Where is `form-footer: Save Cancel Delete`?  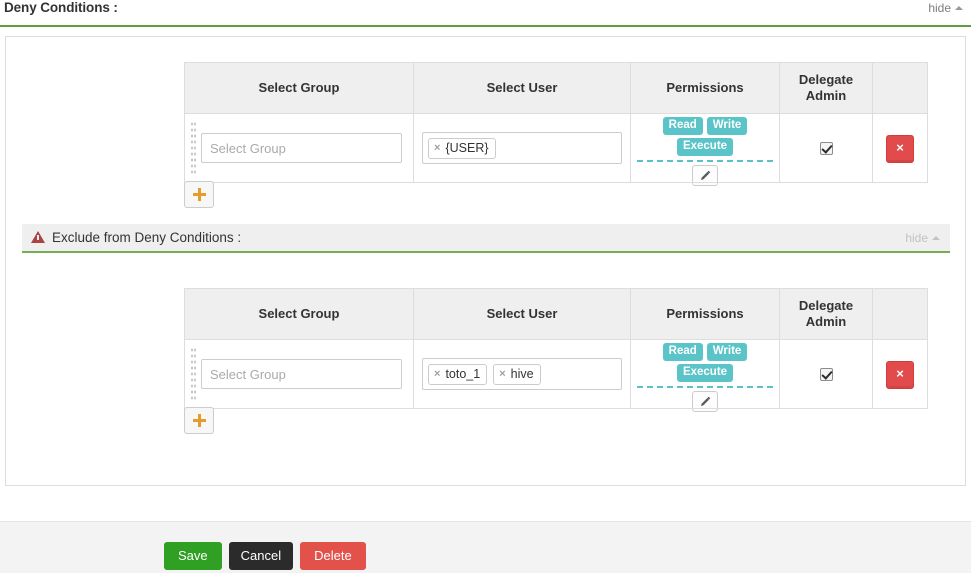
form-footer: Save Cancel Delete is located at coordinates (485, 547).